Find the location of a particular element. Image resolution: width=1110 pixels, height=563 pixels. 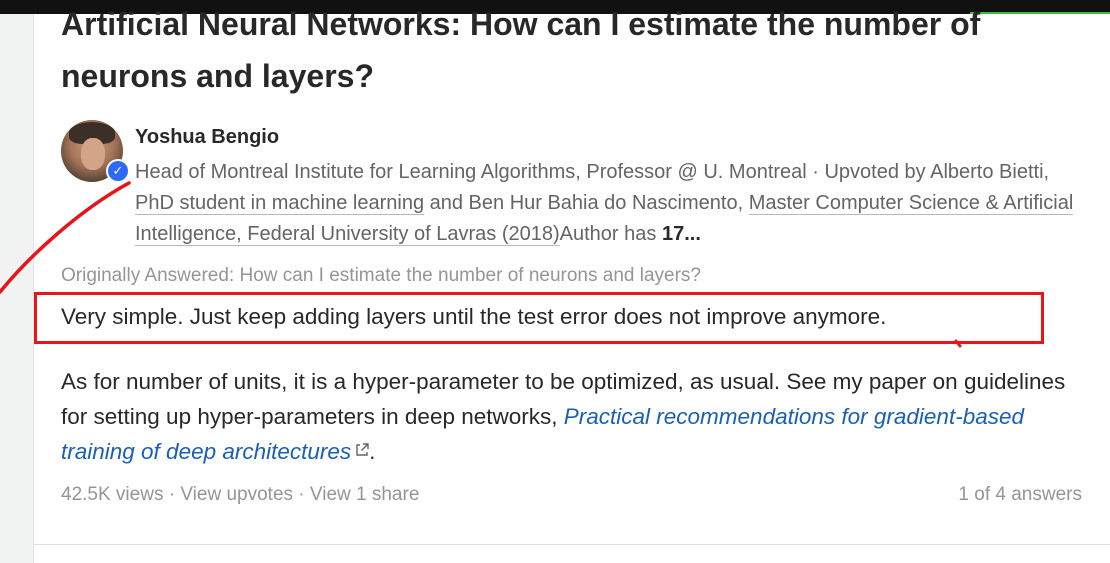

external-link-icon is located at coordinates (362, 449).